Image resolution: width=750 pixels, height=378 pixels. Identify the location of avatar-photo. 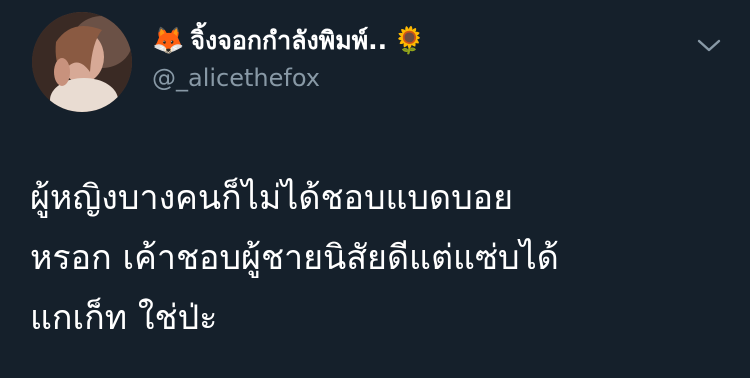
(82, 62).